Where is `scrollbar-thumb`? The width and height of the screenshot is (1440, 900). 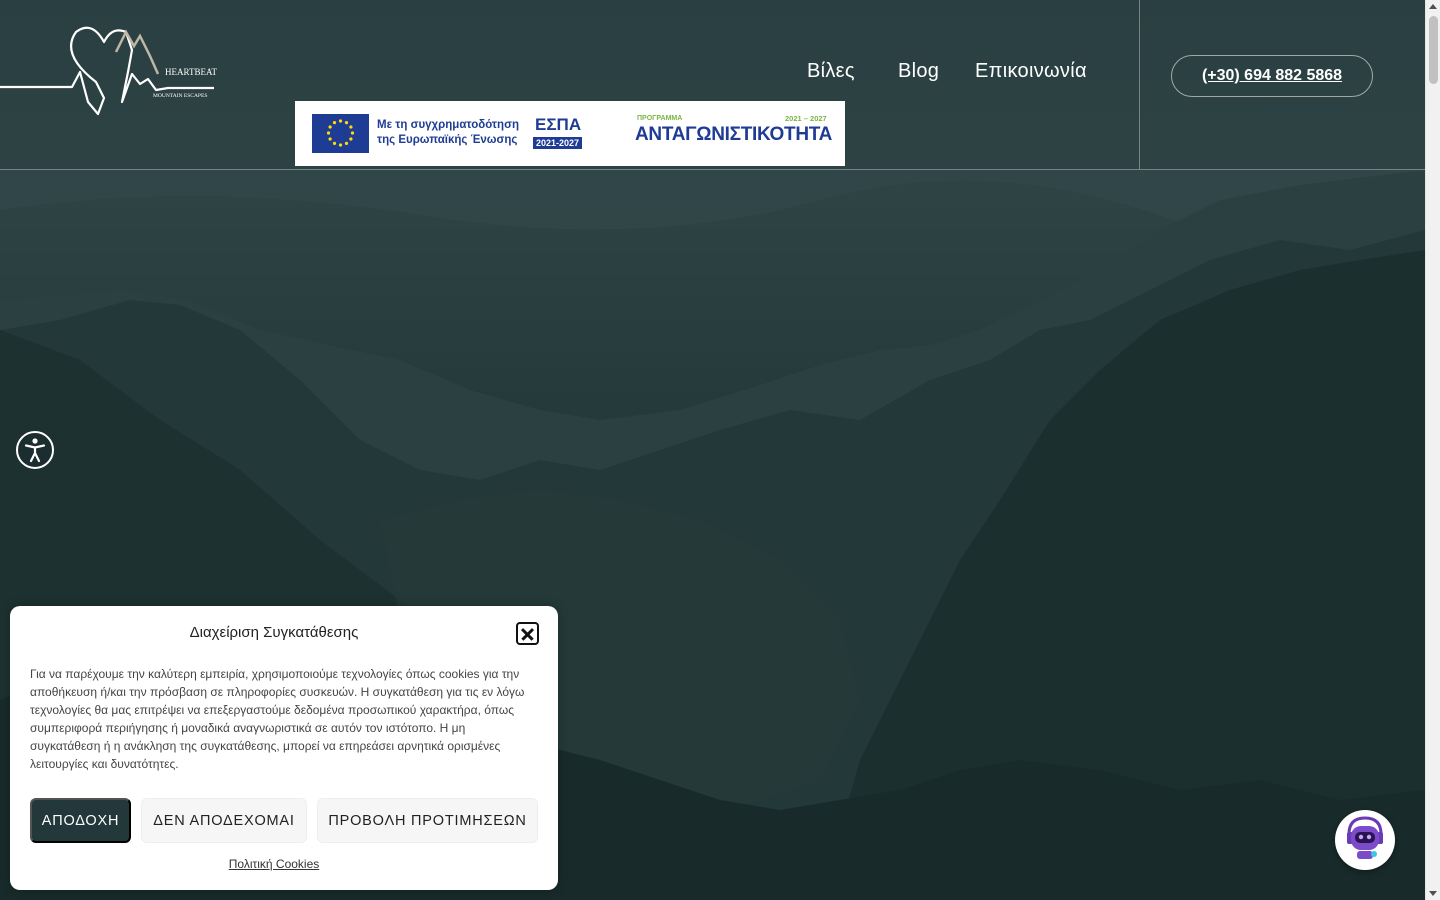
scrollbar-thumb is located at coordinates (1433, 50).